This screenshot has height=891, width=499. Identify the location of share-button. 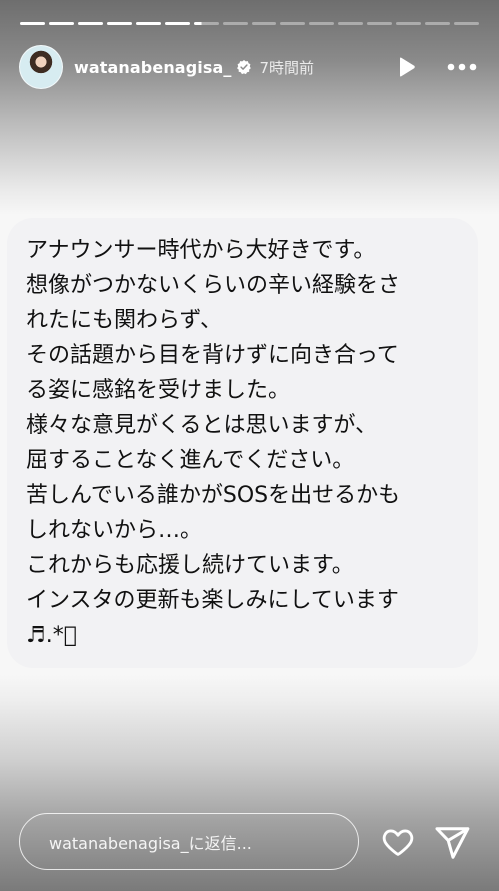
(452, 843).